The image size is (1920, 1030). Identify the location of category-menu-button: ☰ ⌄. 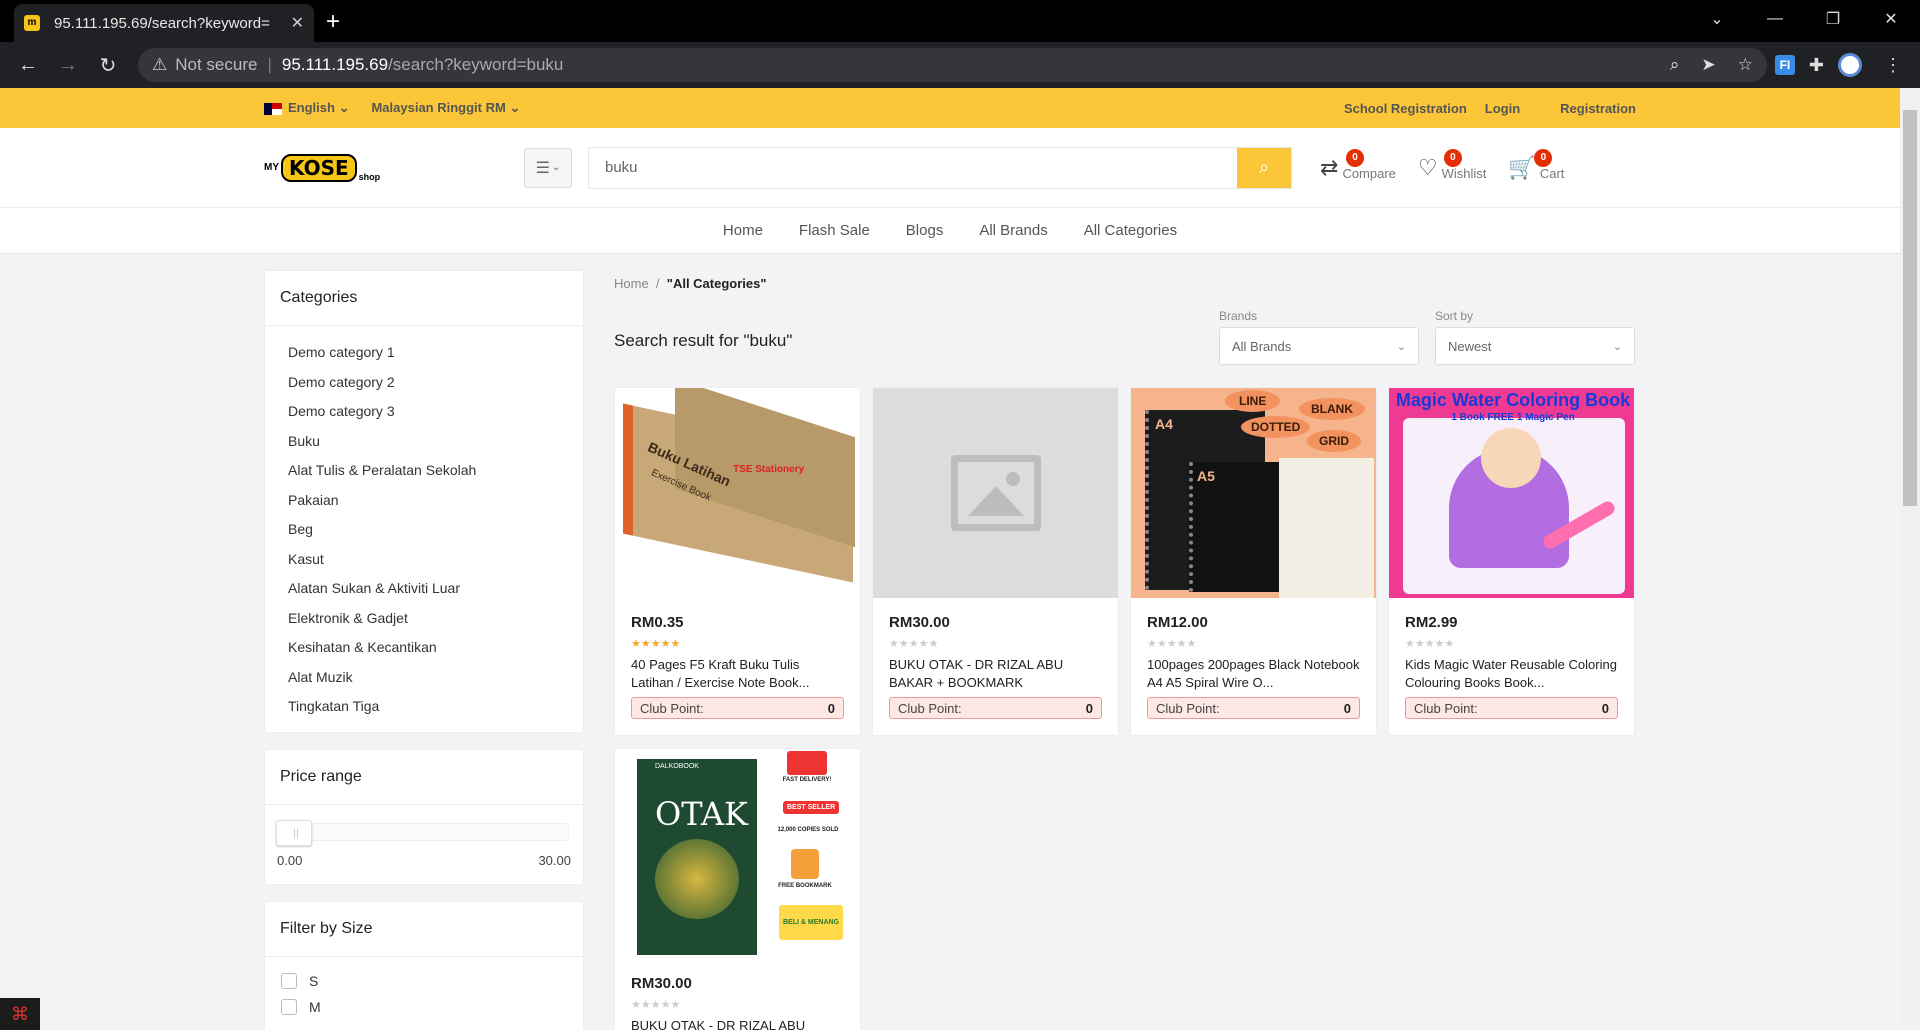
(548, 167).